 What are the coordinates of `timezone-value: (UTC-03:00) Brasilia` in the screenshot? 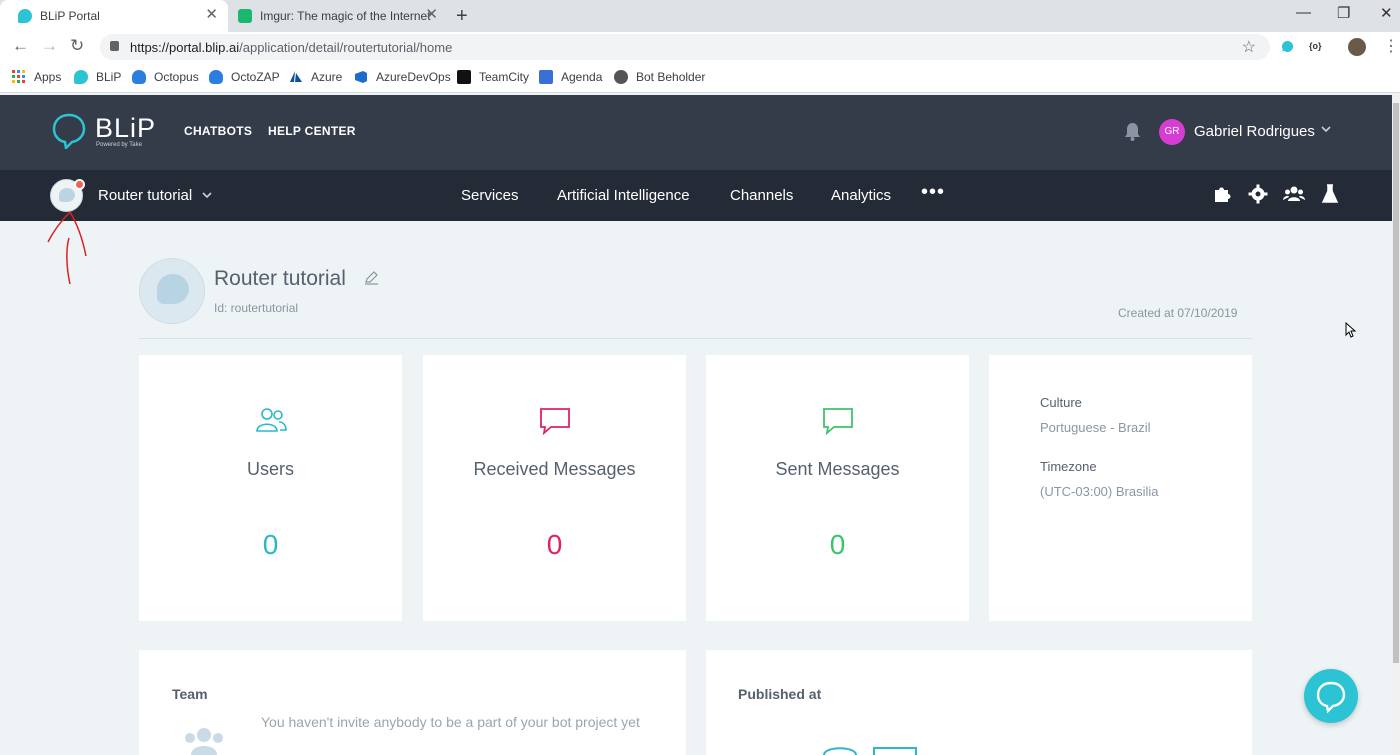 It's located at (1099, 491).